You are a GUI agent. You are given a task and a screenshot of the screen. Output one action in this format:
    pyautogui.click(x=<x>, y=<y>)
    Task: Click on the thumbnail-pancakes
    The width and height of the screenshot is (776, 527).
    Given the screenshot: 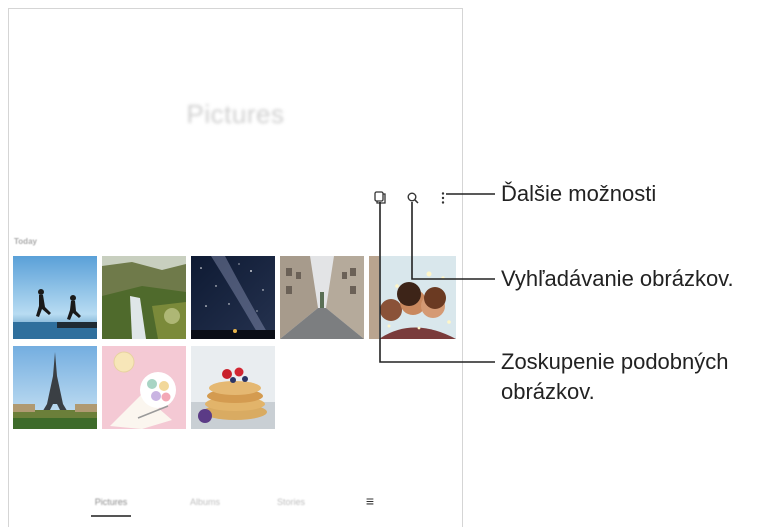 What is the action you would take?
    pyautogui.click(x=233, y=387)
    